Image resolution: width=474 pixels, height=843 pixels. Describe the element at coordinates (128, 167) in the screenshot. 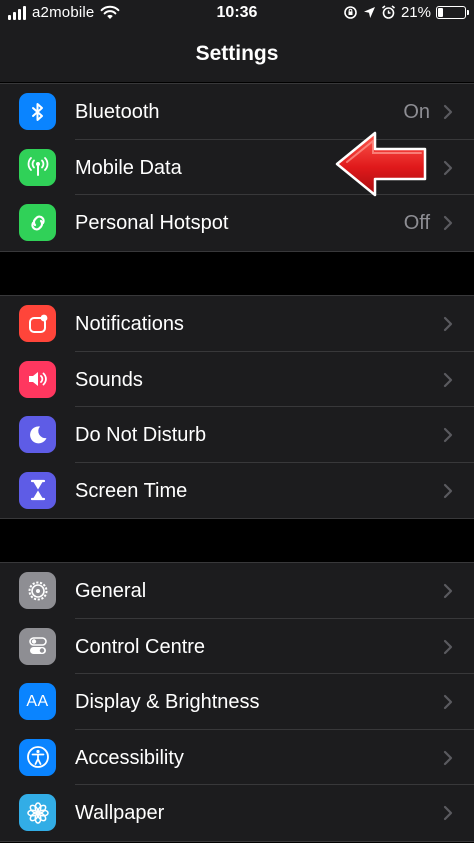

I see `settings-row-label: Mobile Data` at that location.